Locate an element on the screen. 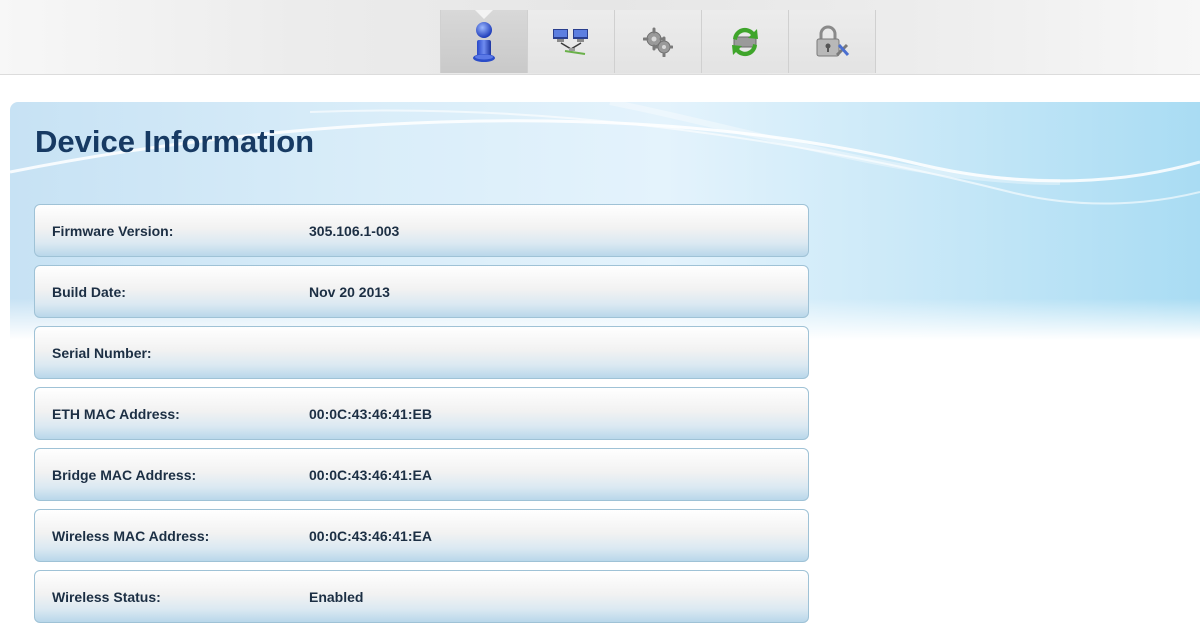 The height and width of the screenshot is (631, 1200). info-row-eth-mac: ETH MAC Address: 00:0C:43:46:41:EB is located at coordinates (421, 413).